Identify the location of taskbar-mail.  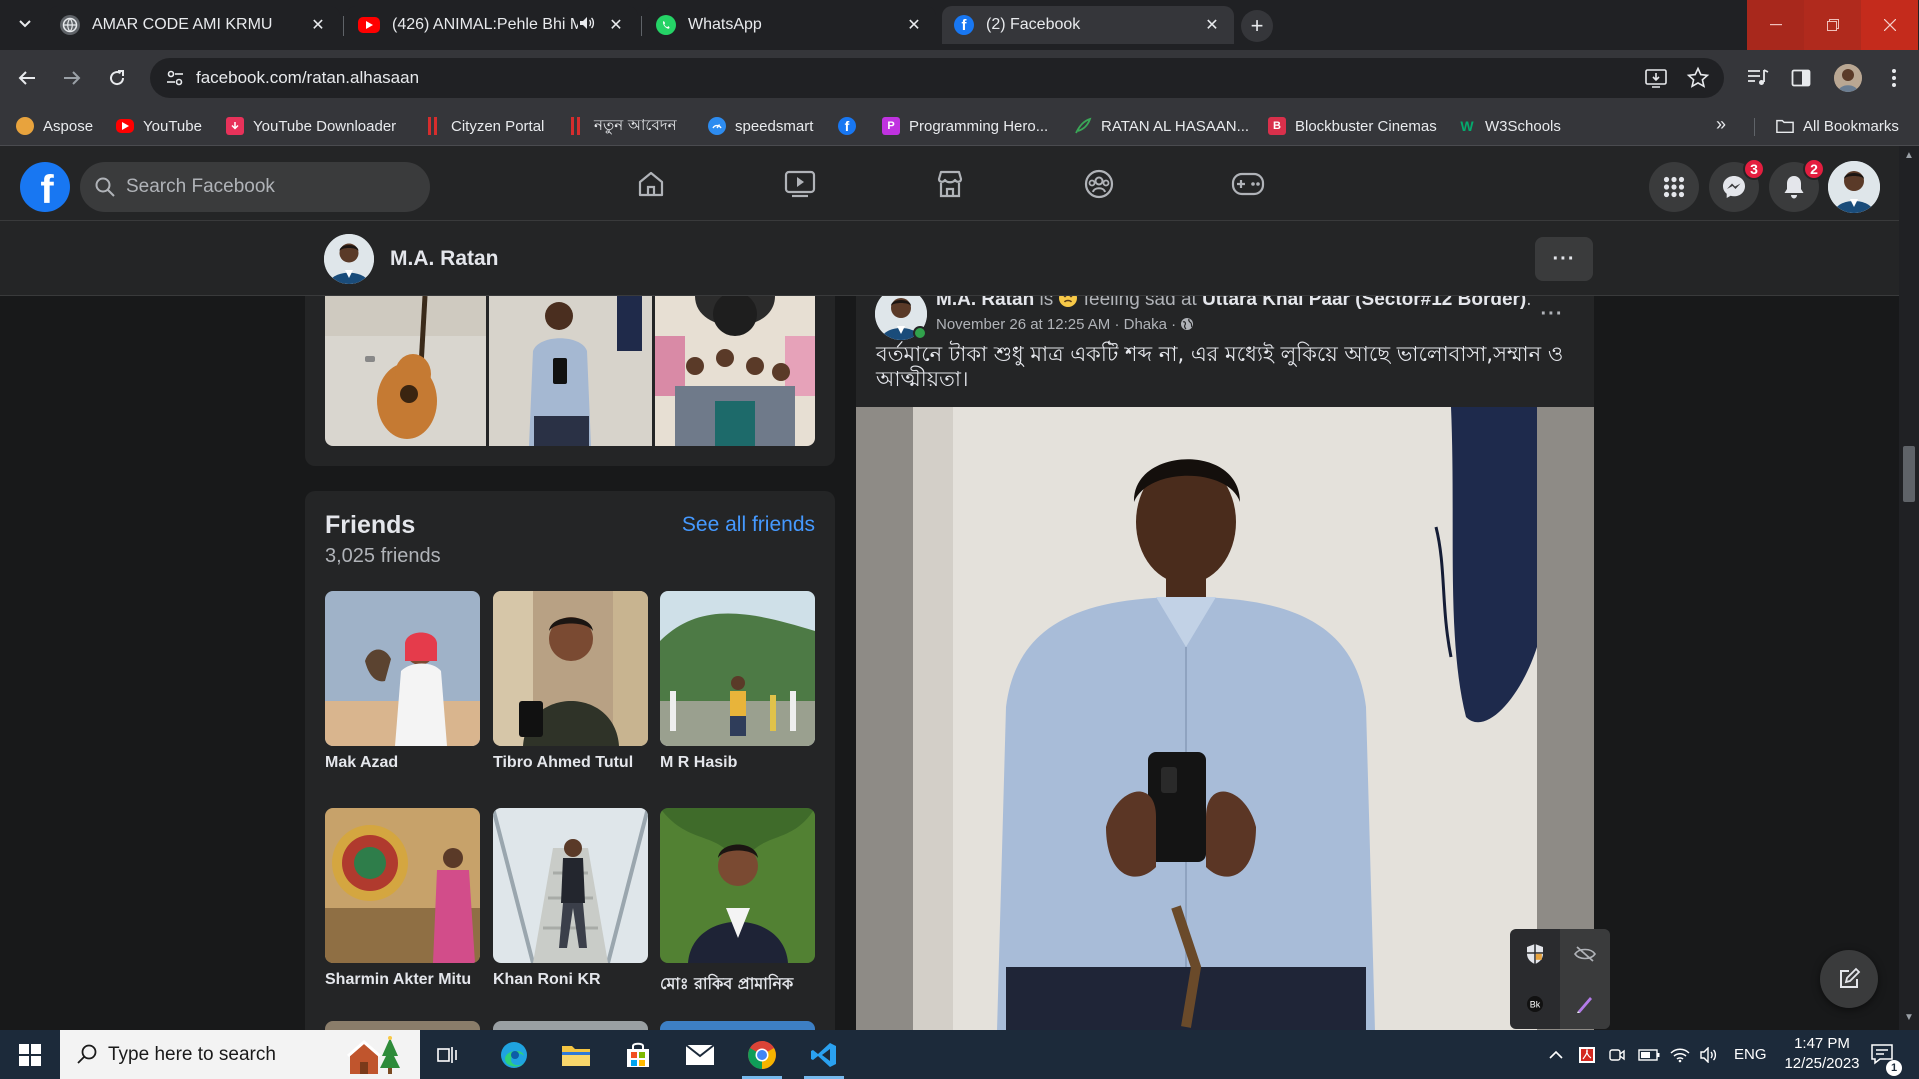
(700, 1054).